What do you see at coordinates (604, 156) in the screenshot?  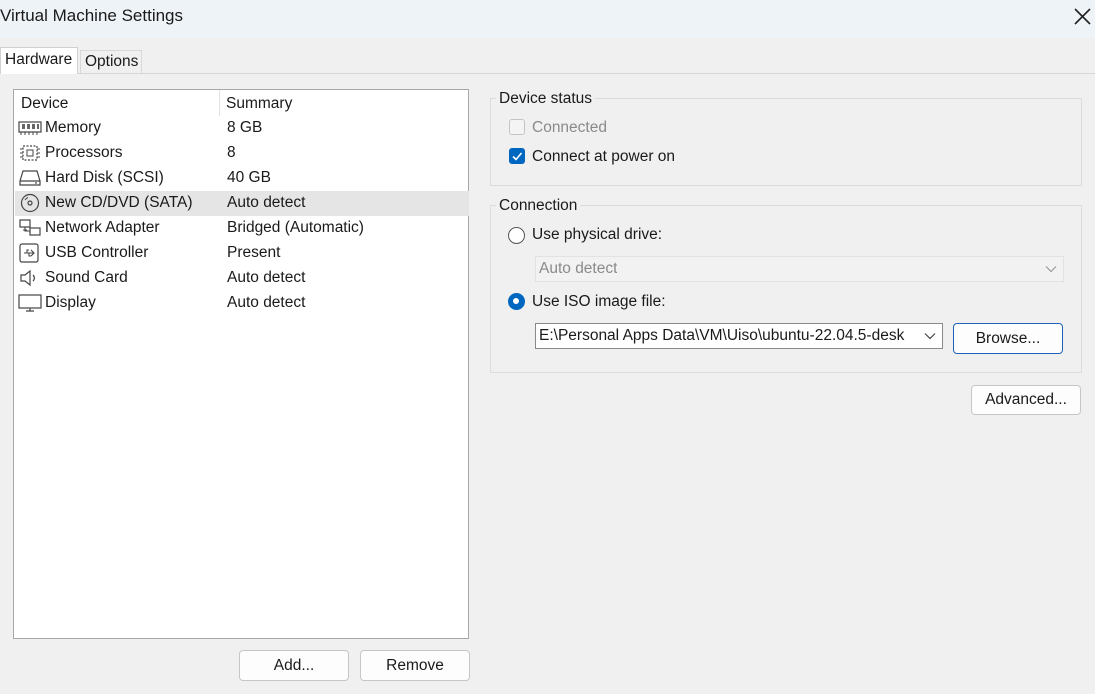 I see `connect-at-power-on-label: Connect at power on` at bounding box center [604, 156].